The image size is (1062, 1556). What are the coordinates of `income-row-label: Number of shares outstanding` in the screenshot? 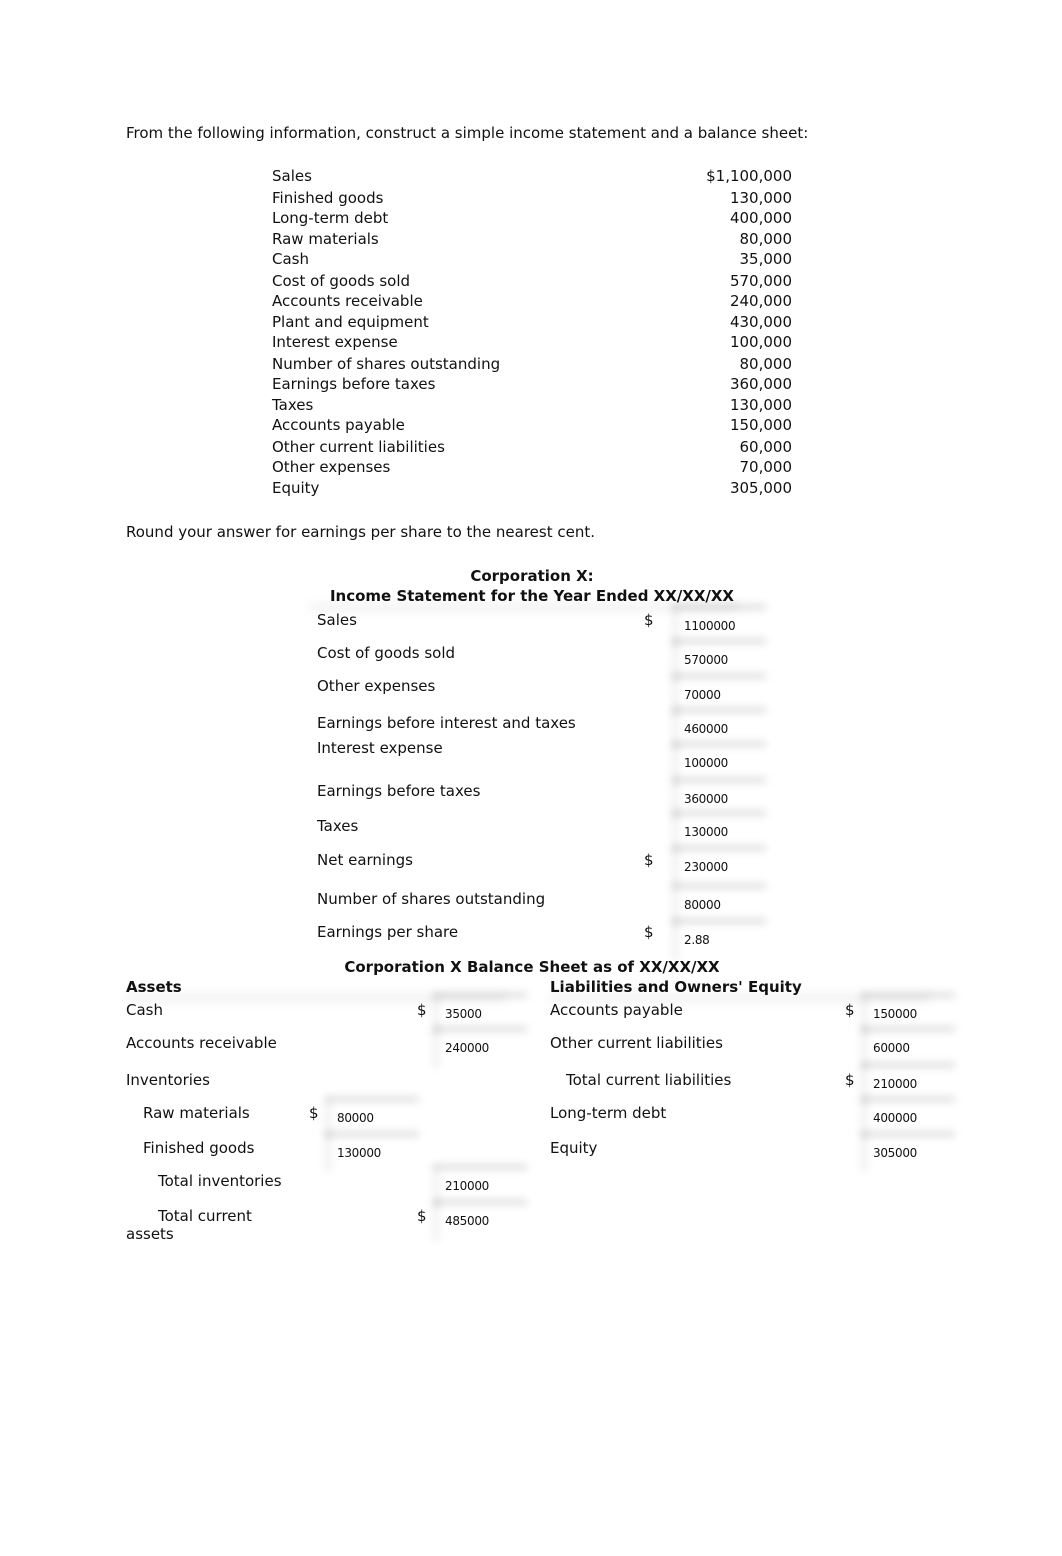 It's located at (431, 899).